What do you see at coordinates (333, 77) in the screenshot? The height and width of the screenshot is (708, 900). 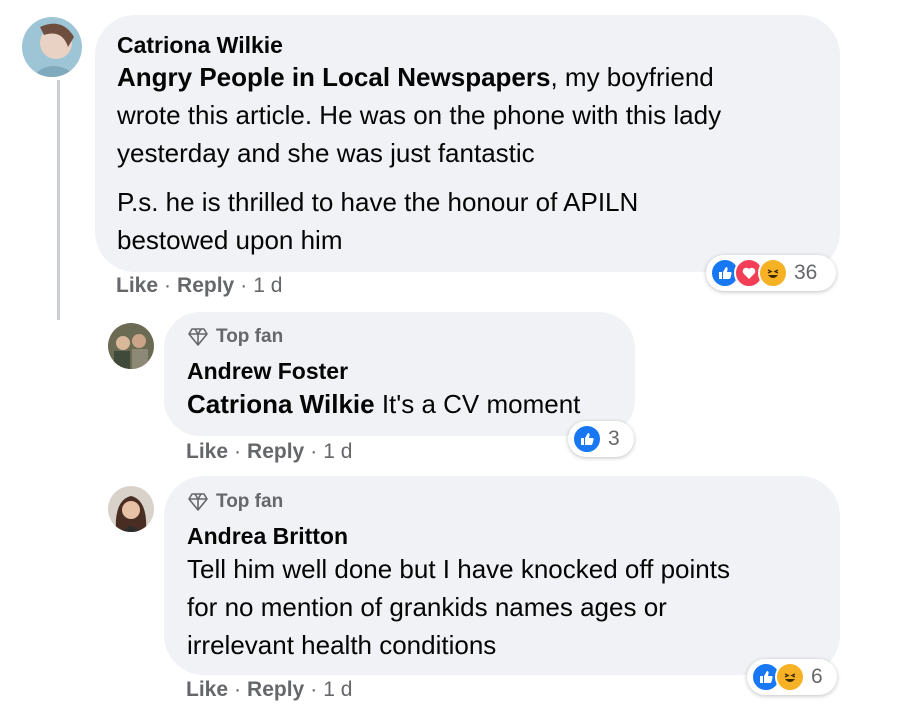 I see `mention-link: Angry People in Local Newspapers` at bounding box center [333, 77].